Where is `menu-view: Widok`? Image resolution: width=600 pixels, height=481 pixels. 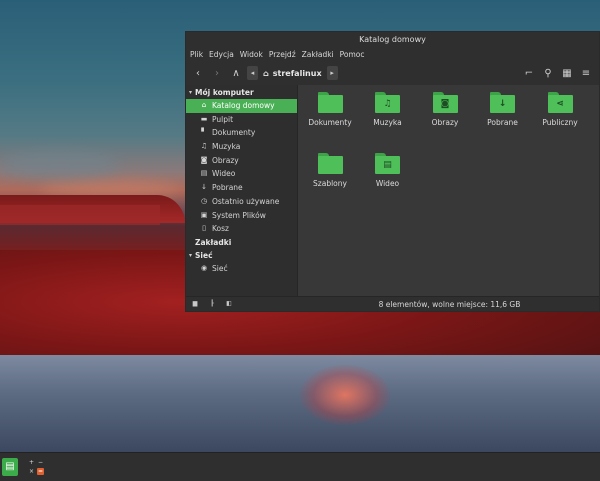
menu-view: Widok is located at coordinates (251, 54).